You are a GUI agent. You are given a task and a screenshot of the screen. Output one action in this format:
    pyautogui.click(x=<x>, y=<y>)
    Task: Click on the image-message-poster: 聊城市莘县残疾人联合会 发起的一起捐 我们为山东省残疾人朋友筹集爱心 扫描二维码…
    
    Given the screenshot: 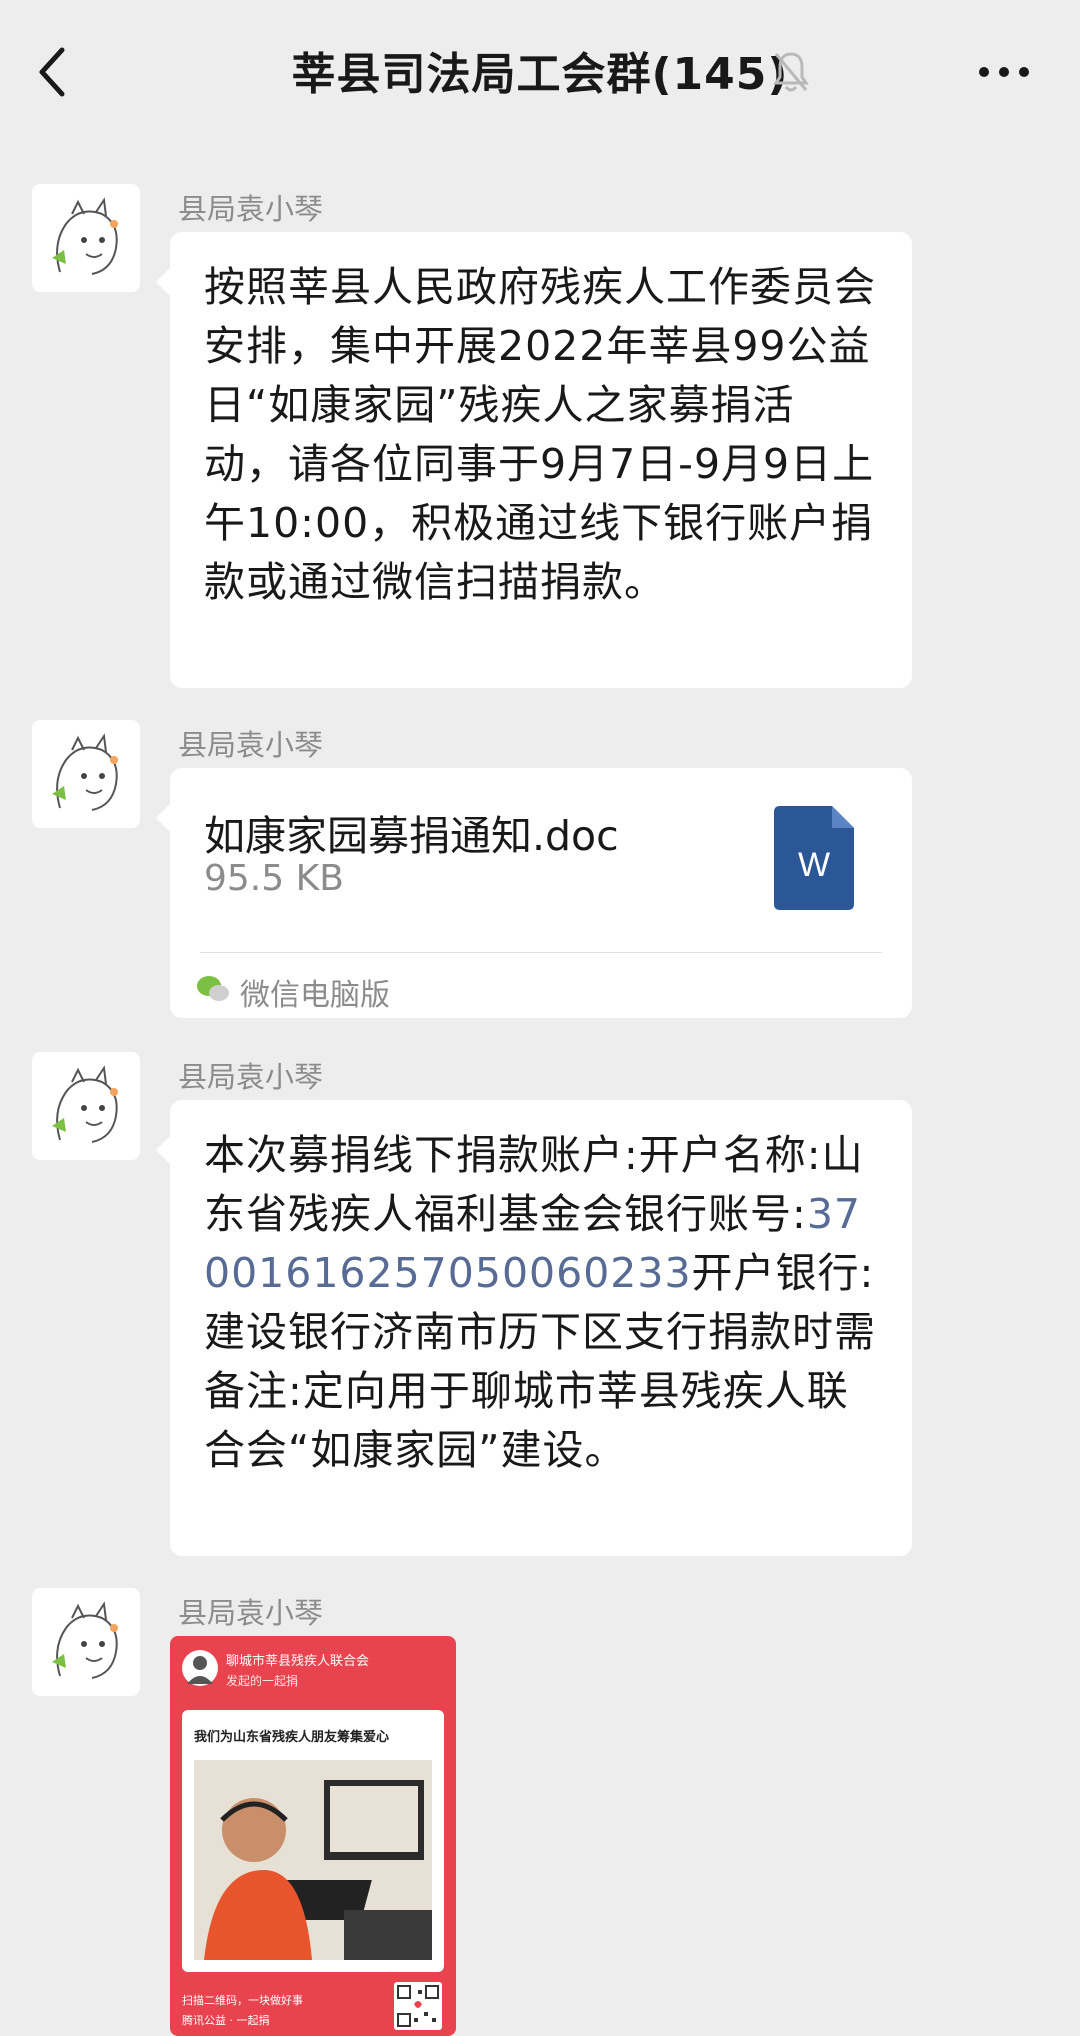 What is the action you would take?
    pyautogui.click(x=313, y=1836)
    